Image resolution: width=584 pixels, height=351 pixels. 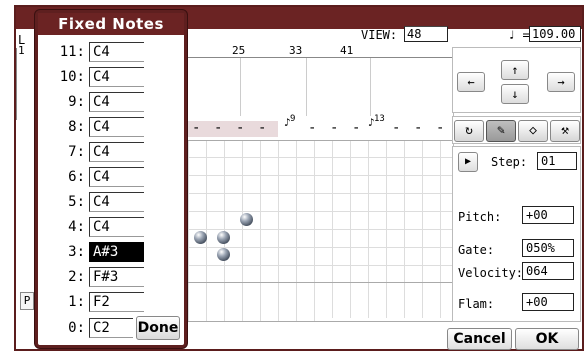 I want to click on ruler-tick-41: 41, so click(x=347, y=50).